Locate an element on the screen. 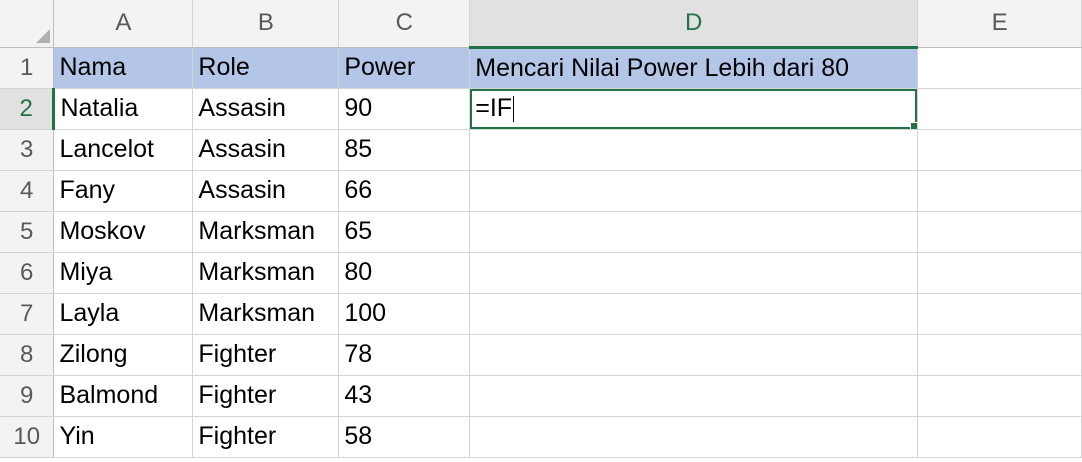 The height and width of the screenshot is (462, 1082). cell-d1: Mencari Nilai Power Lebih dari 80 is located at coordinates (694, 68).